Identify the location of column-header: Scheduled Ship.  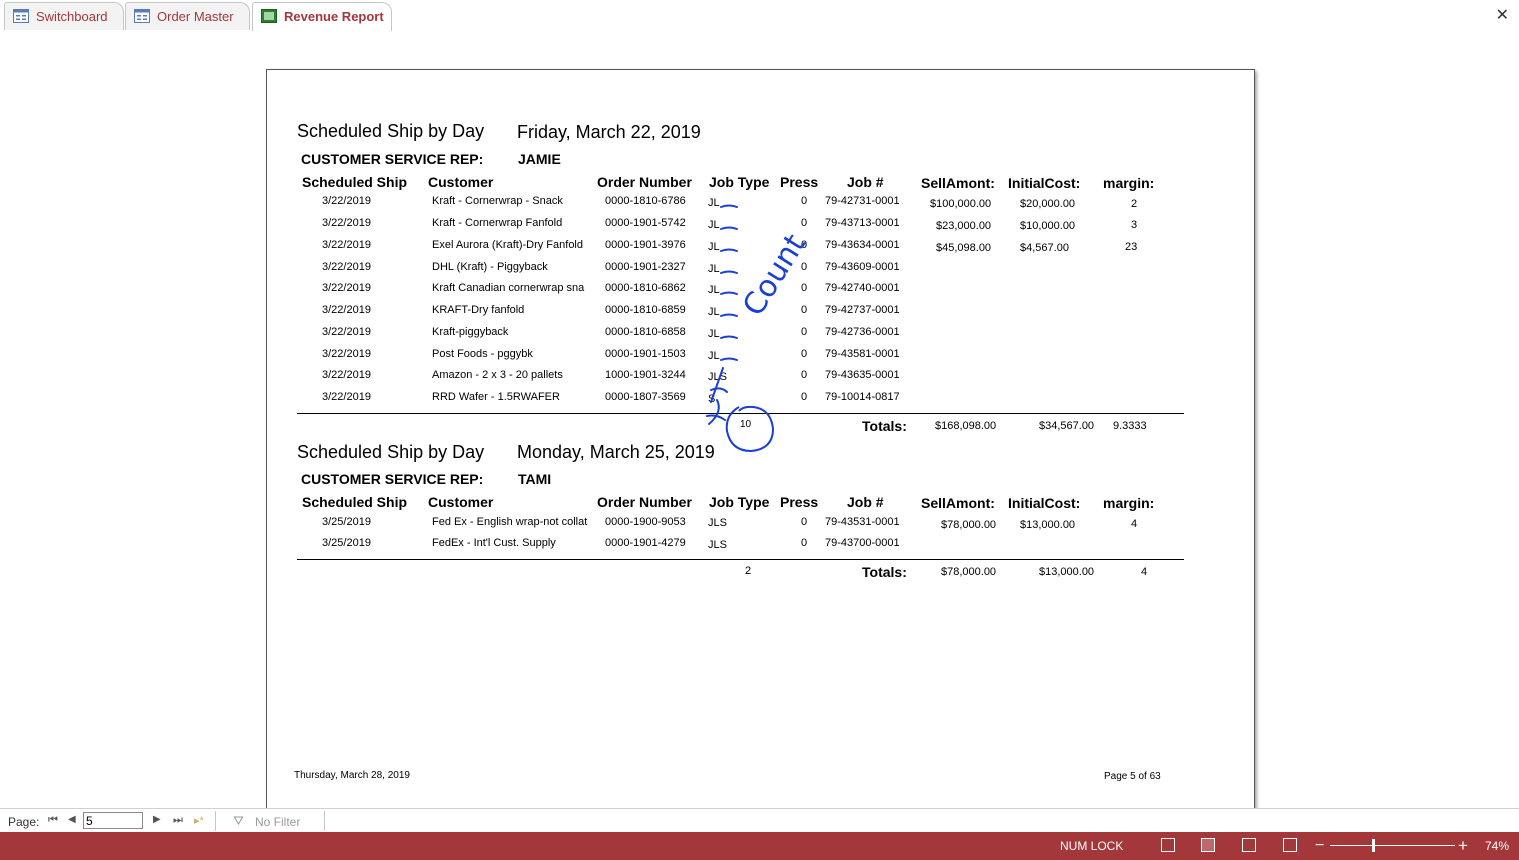
(355, 502).